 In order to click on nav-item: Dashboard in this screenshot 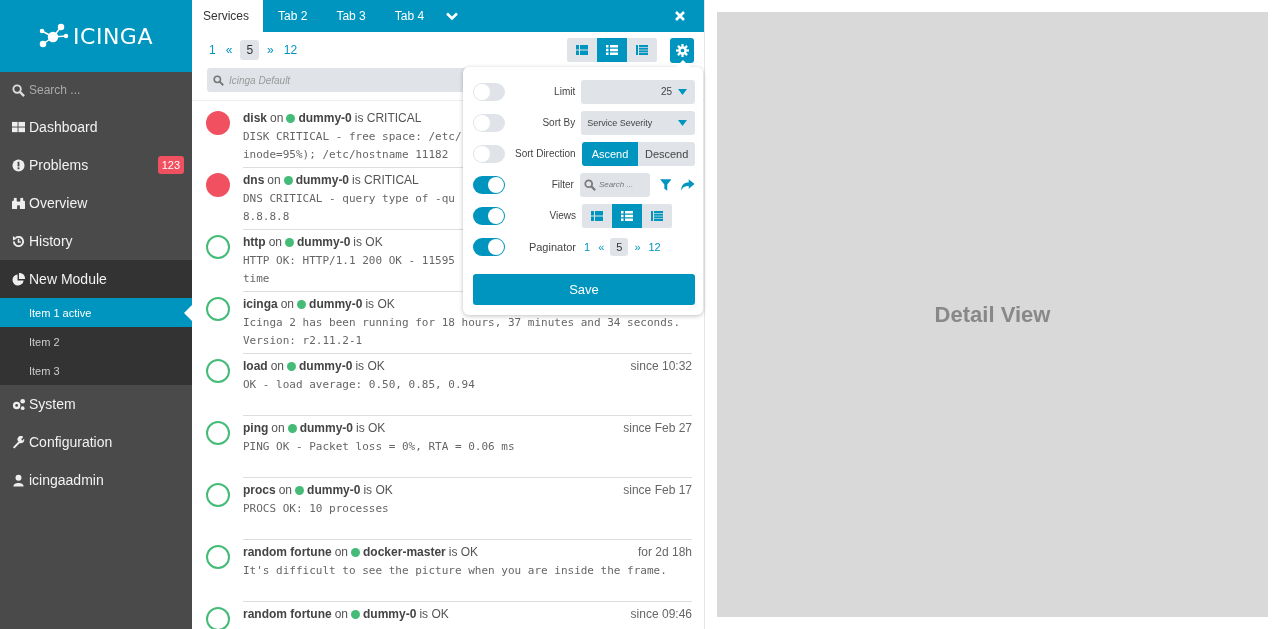, I will do `click(96, 127)`.